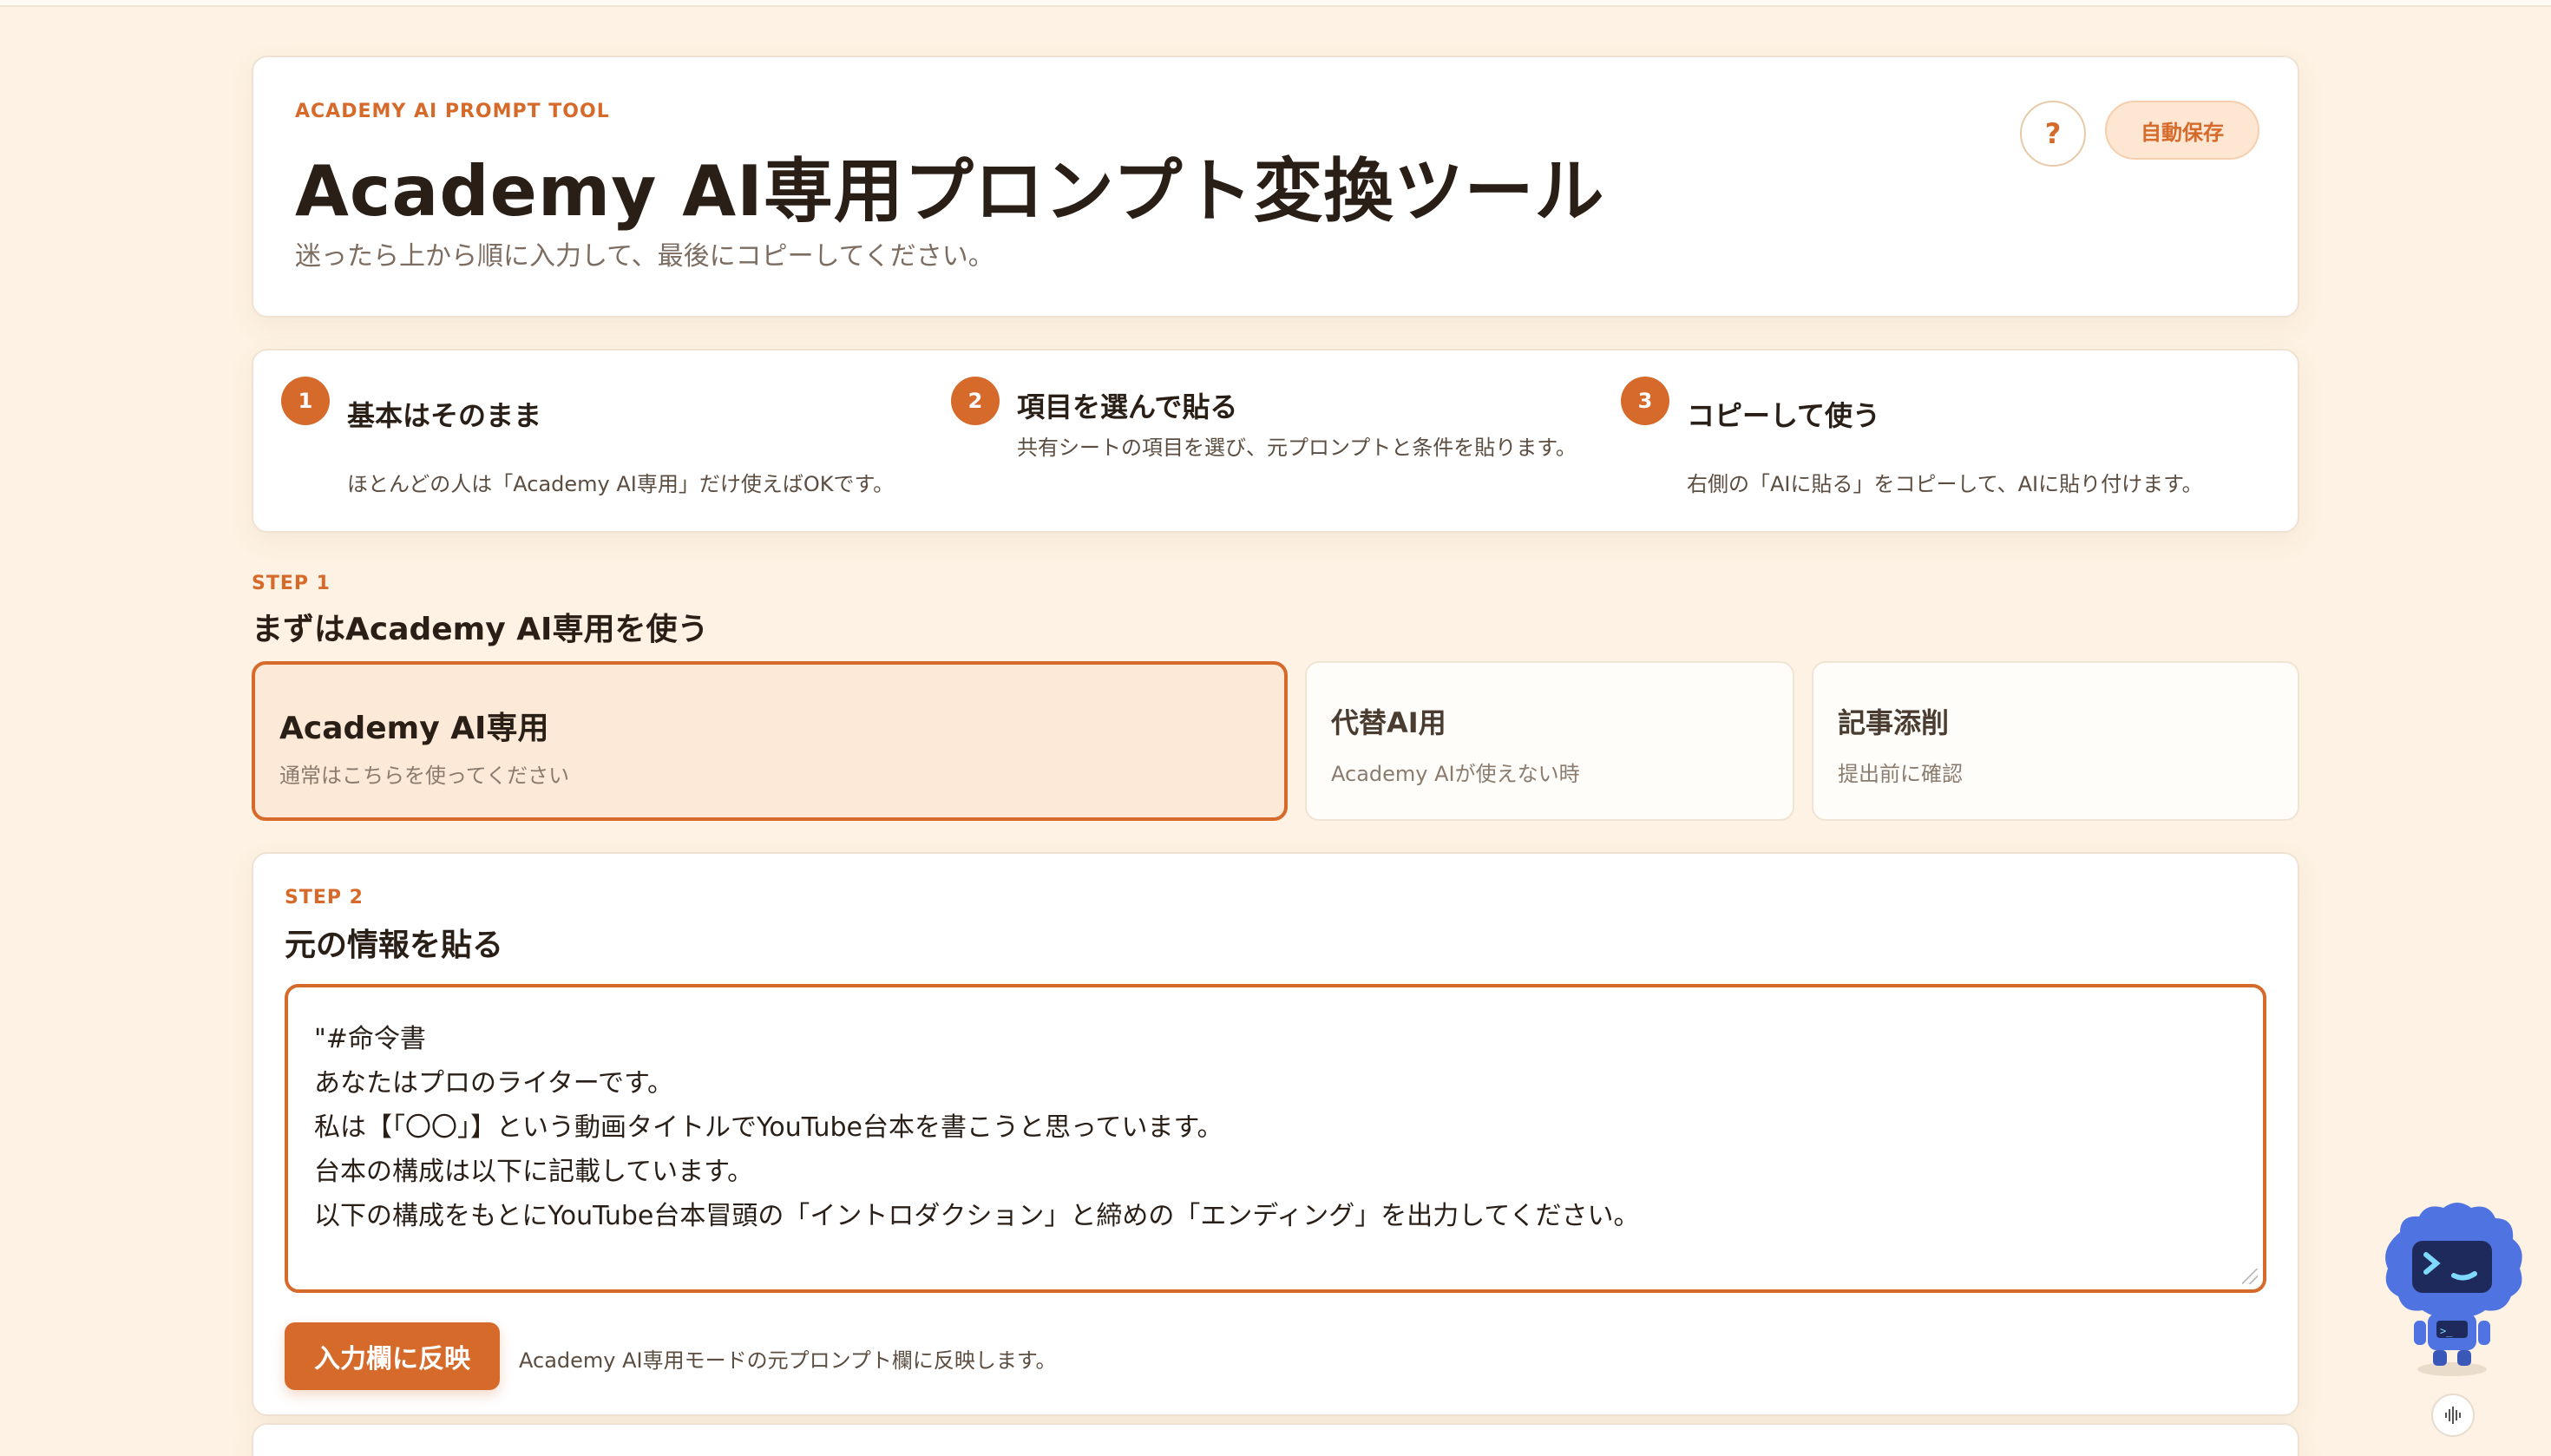 The image size is (2551, 1456). Describe the element at coordinates (1455, 774) in the screenshot. I see `mode-desc: Academy AIが使えない時` at that location.